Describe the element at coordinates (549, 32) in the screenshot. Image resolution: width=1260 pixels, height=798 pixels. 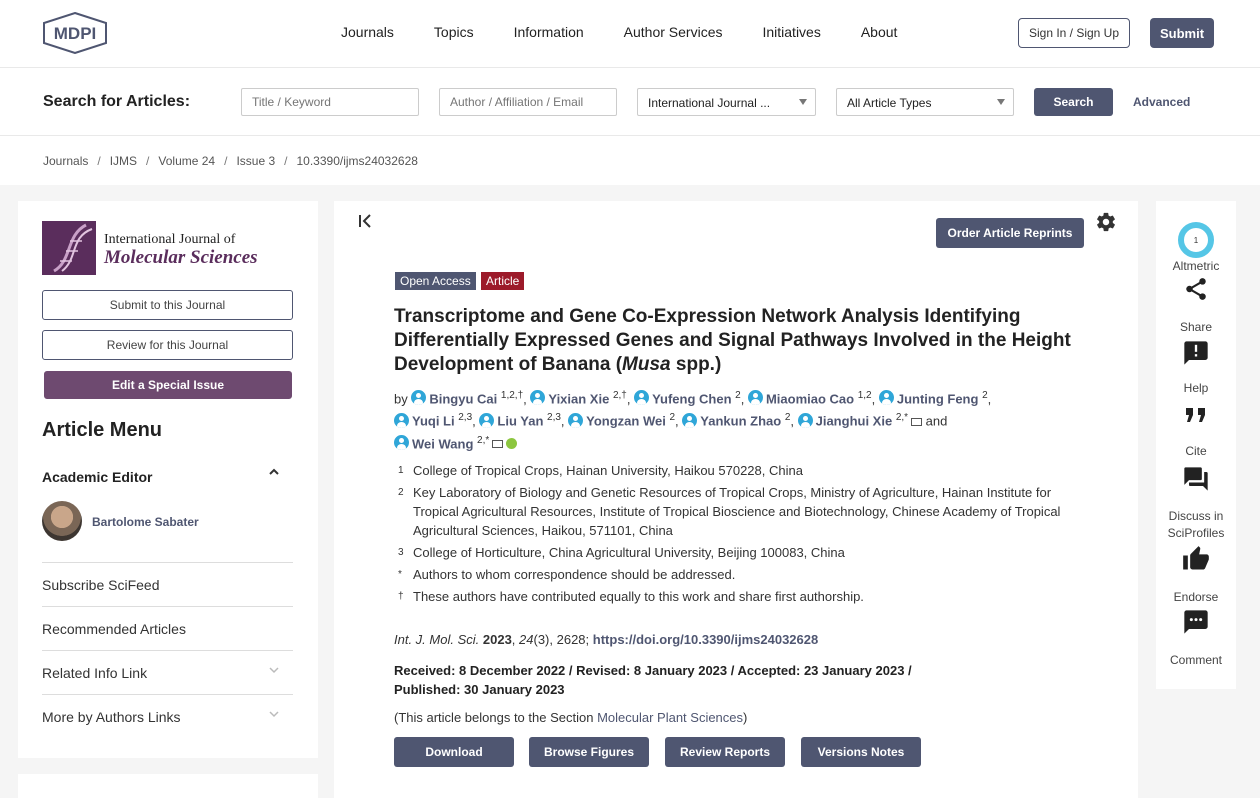
I see `nav-information: Information` at that location.